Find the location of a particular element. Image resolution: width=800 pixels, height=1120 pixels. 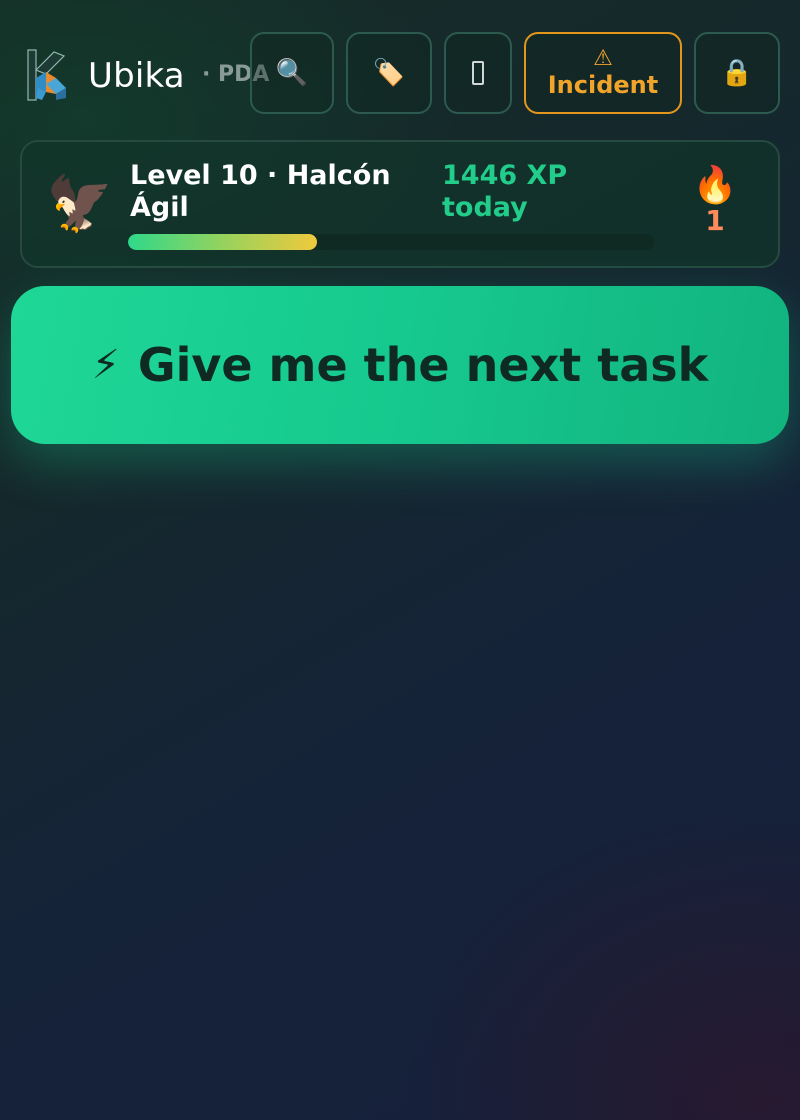

incident-button: ⚠ Incident is located at coordinates (603, 73).